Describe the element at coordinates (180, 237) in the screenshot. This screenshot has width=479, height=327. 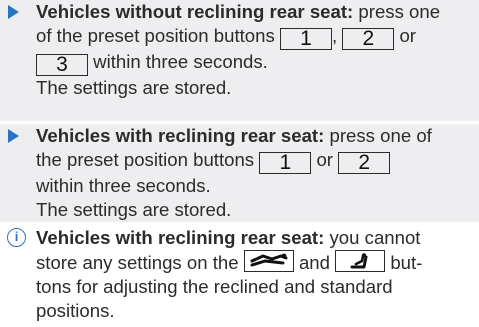
I see `note-heading: Vehicles with reclining rear seat:` at that location.